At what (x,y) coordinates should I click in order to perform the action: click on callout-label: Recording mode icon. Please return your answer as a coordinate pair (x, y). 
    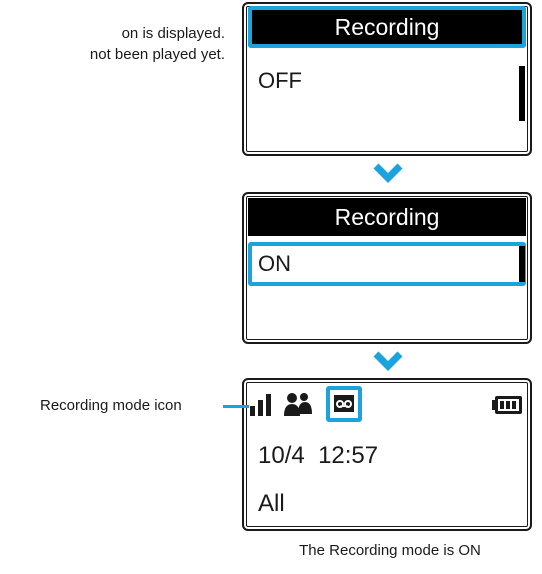
    Looking at the image, I should click on (111, 405).